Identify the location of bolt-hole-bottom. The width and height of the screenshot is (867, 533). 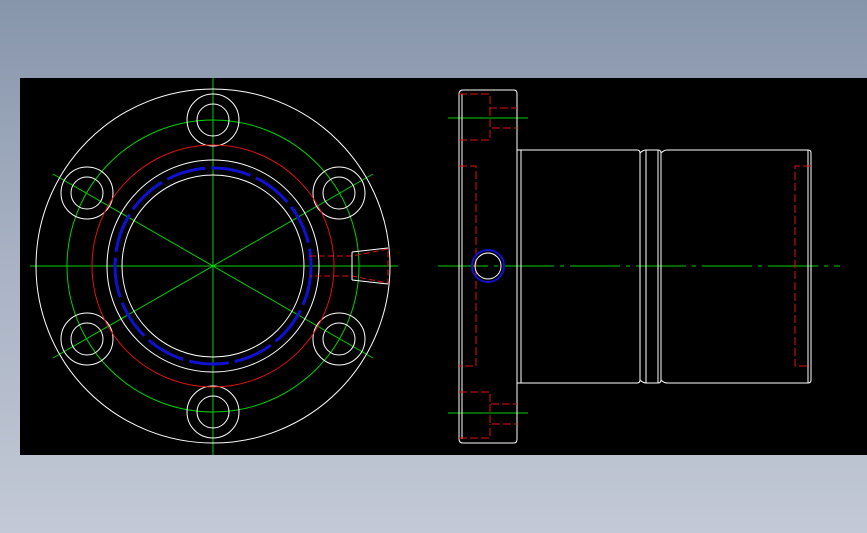
(503, 414).